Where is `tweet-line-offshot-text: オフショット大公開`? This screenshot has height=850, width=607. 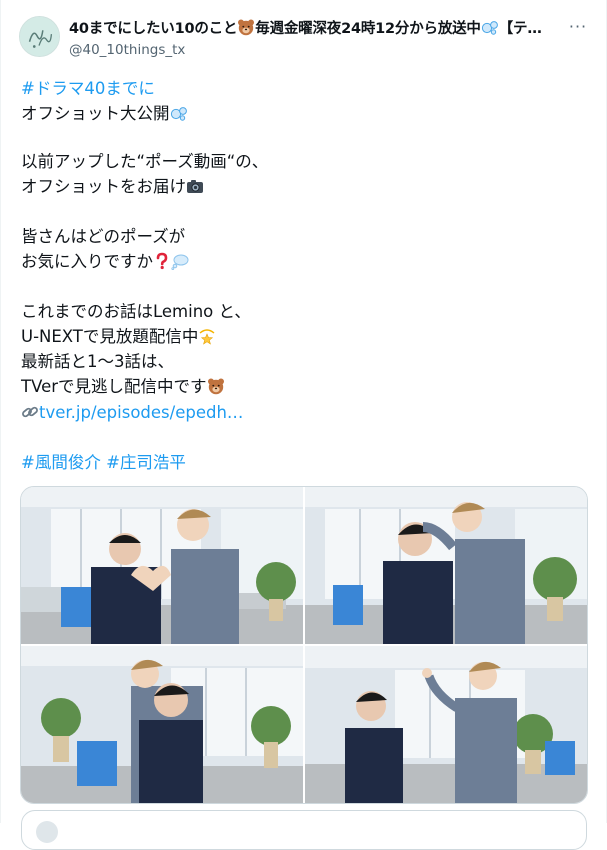
tweet-line-offshot-text: オフショット大公開 is located at coordinates (95, 113).